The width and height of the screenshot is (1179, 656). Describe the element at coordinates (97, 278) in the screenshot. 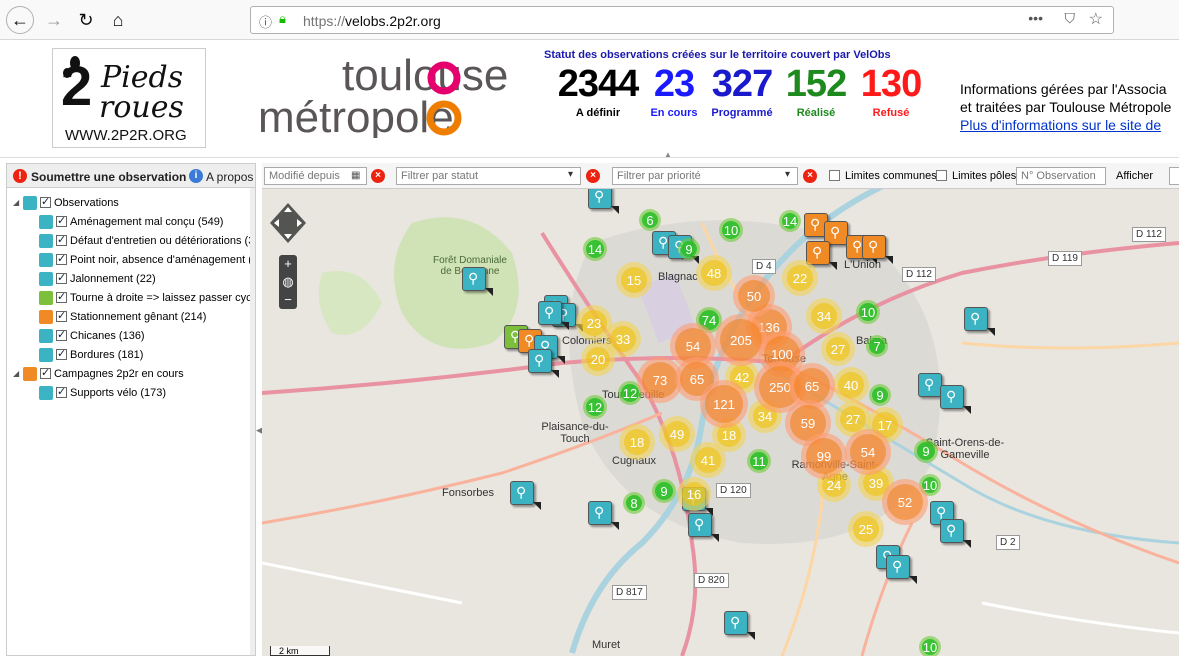

I see `layer-row: Jalonnement (22)` at that location.